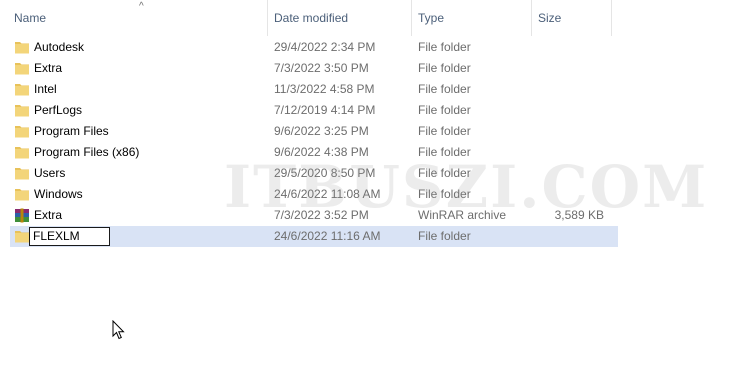  What do you see at coordinates (22, 215) in the screenshot?
I see `winrar-archive-icon` at bounding box center [22, 215].